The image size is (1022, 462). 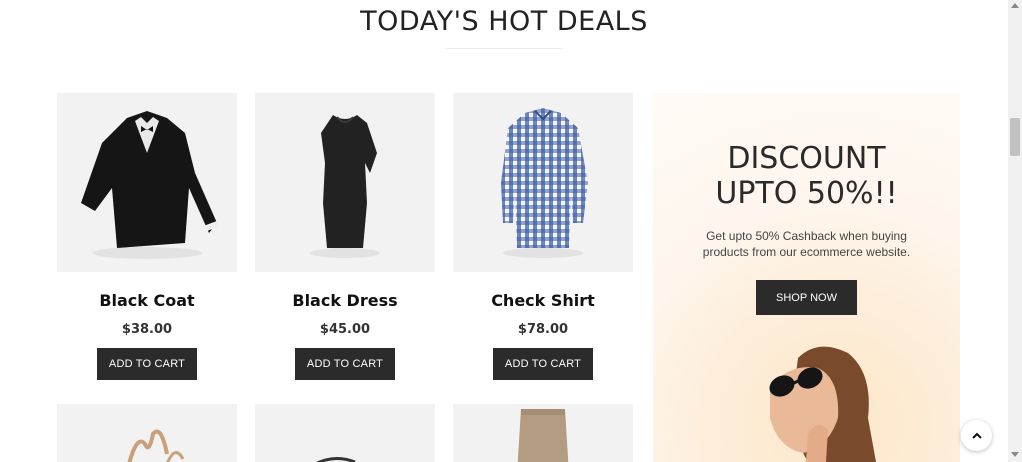 What do you see at coordinates (1015, 137) in the screenshot?
I see `scrollbar-thumb` at bounding box center [1015, 137].